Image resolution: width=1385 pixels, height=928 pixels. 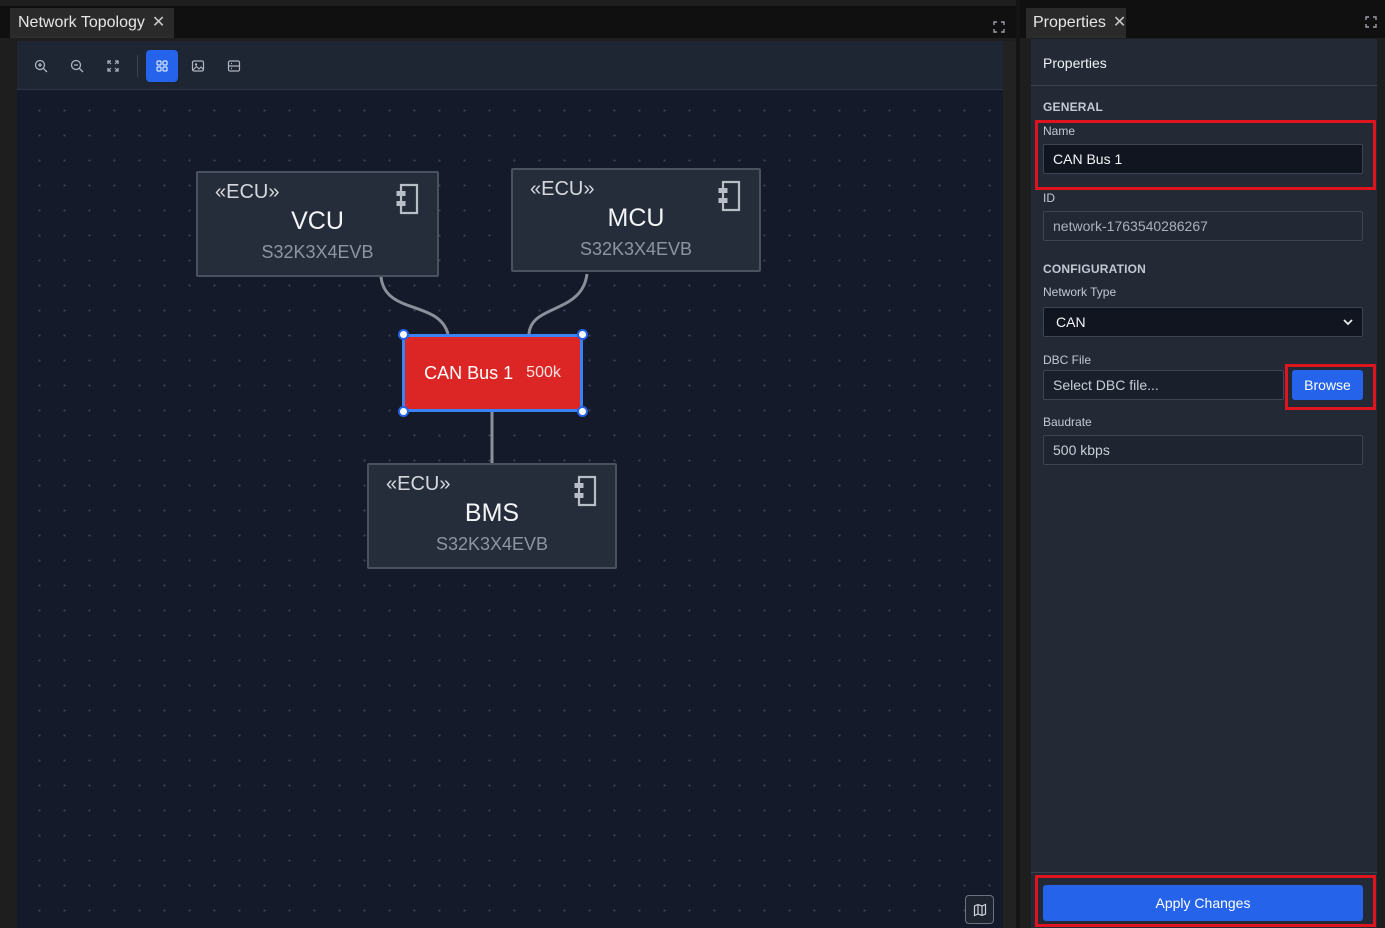 What do you see at coordinates (1067, 422) in the screenshot?
I see `baudrate-label: Baudrate` at bounding box center [1067, 422].